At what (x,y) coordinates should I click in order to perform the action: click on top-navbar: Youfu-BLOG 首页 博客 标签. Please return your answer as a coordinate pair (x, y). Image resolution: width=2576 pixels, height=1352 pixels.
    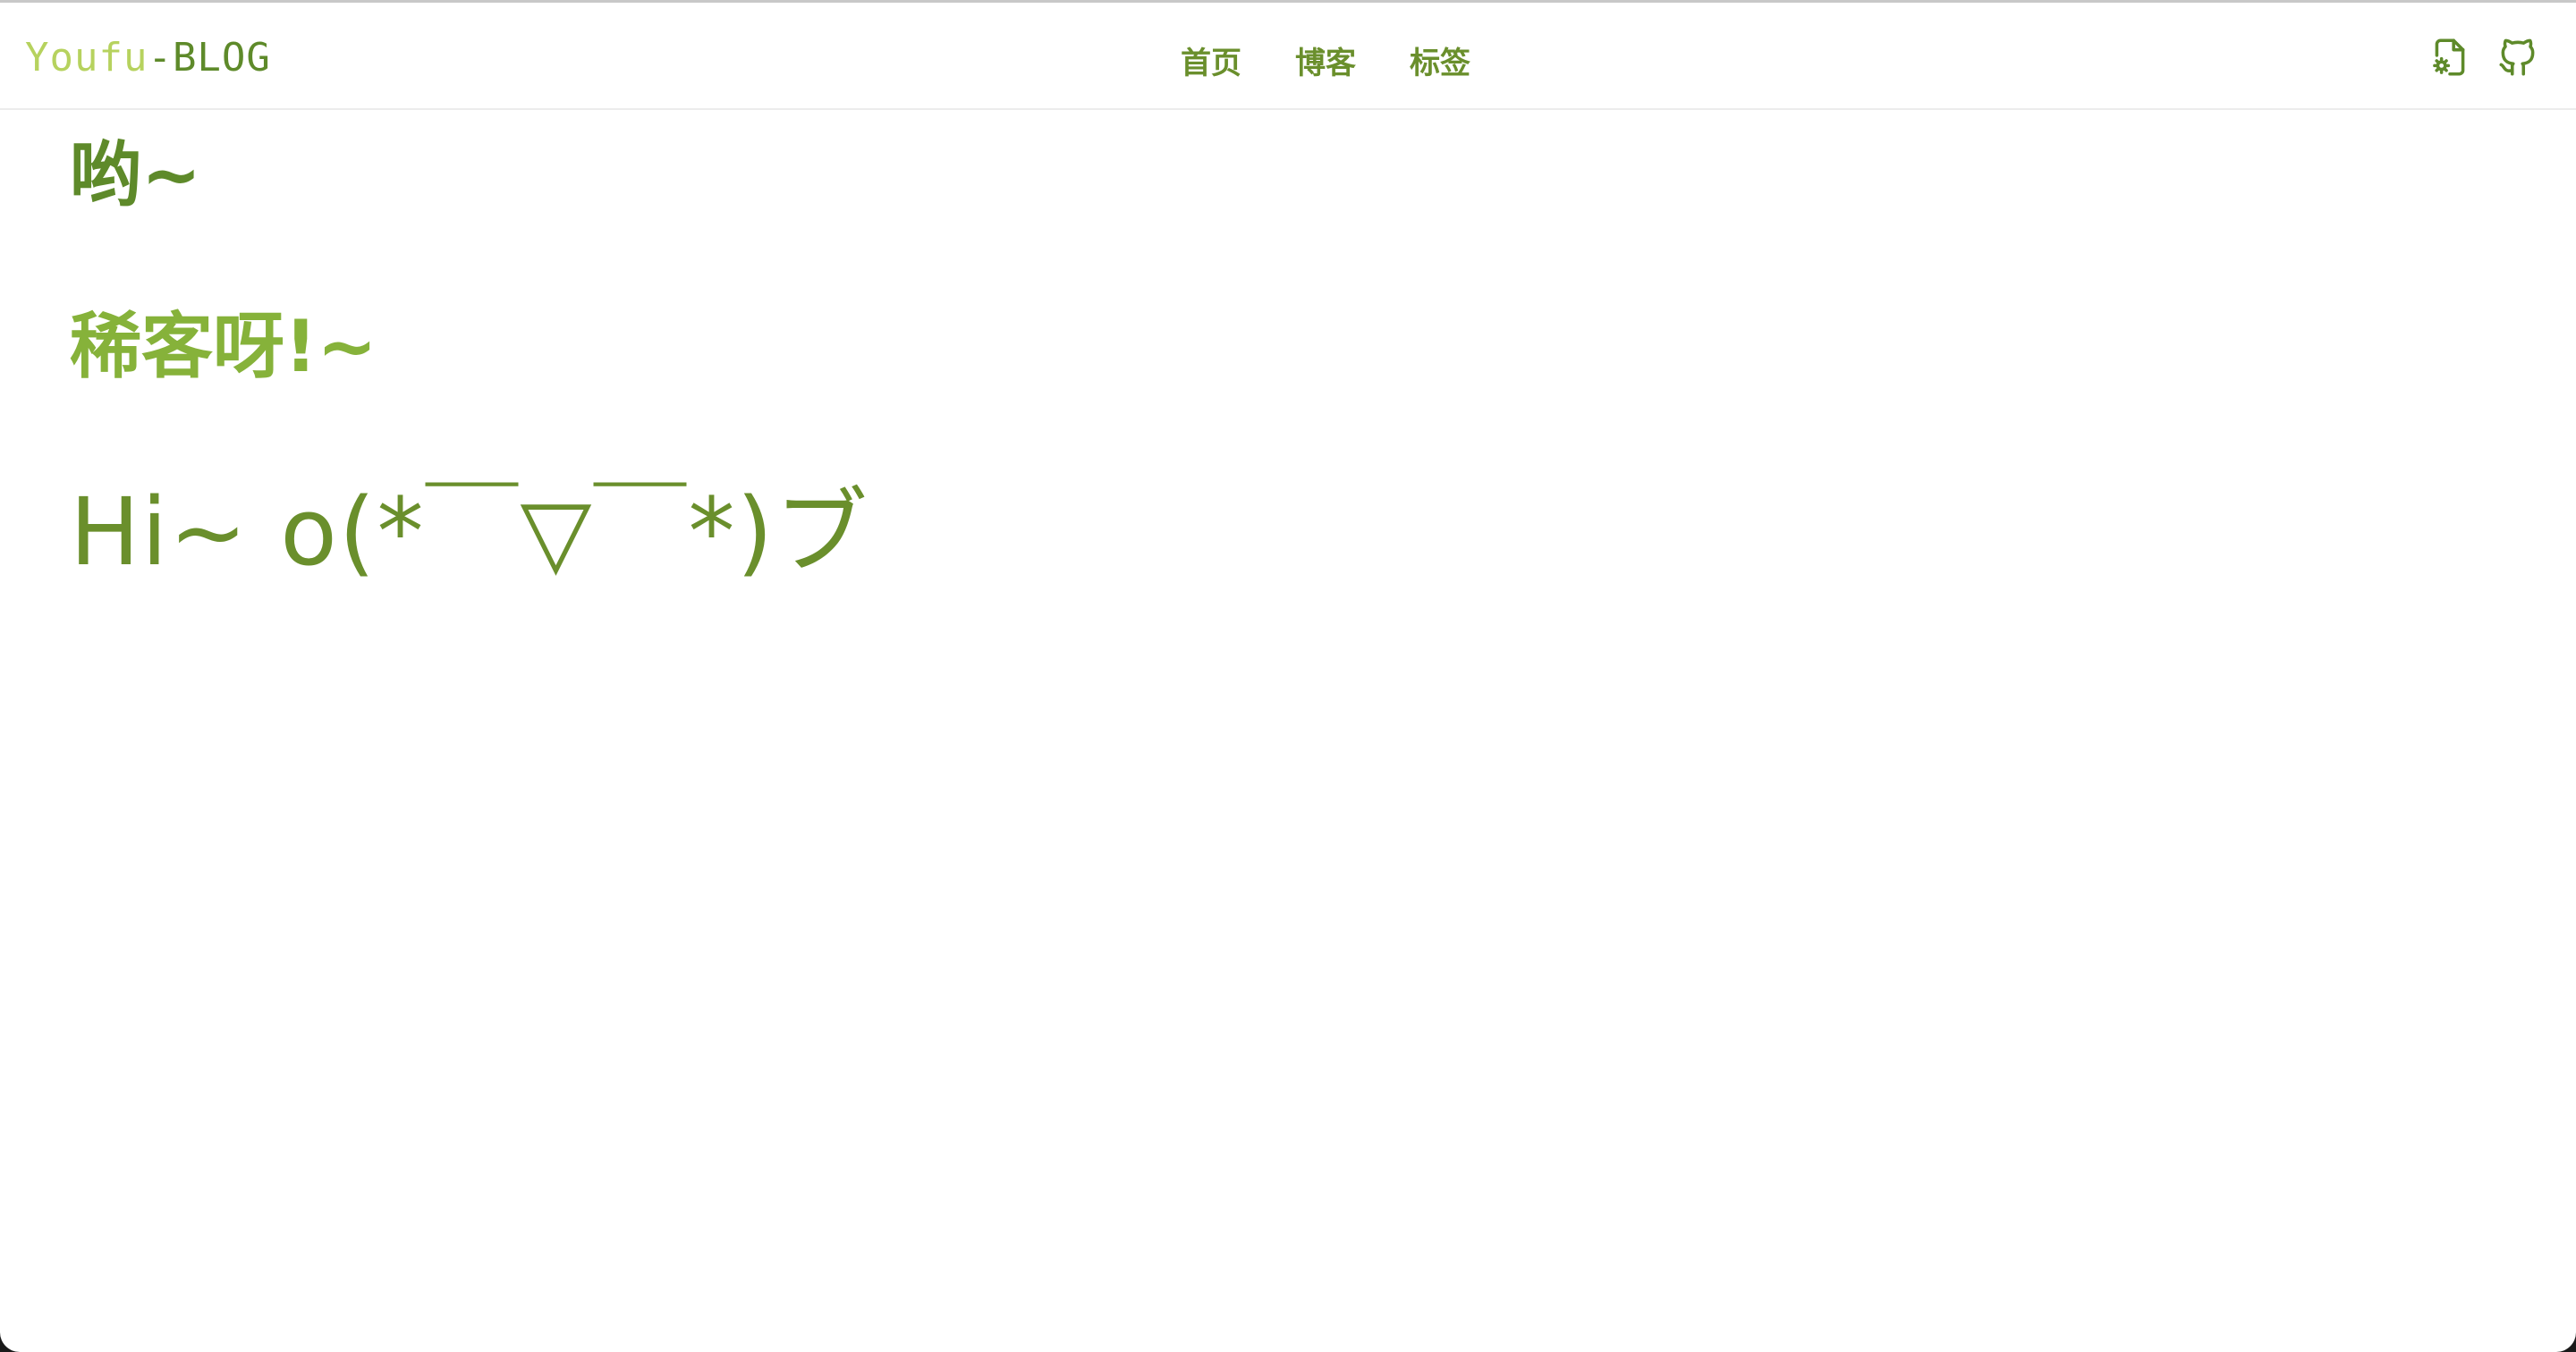
    Looking at the image, I should click on (1288, 56).